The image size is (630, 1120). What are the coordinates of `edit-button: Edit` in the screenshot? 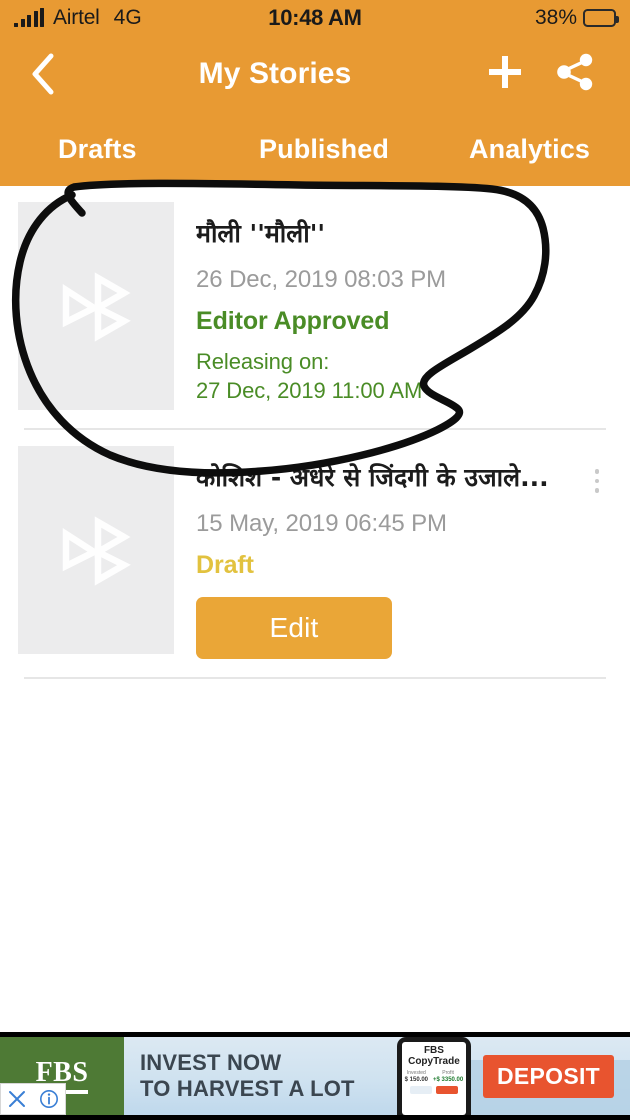 It's located at (294, 628).